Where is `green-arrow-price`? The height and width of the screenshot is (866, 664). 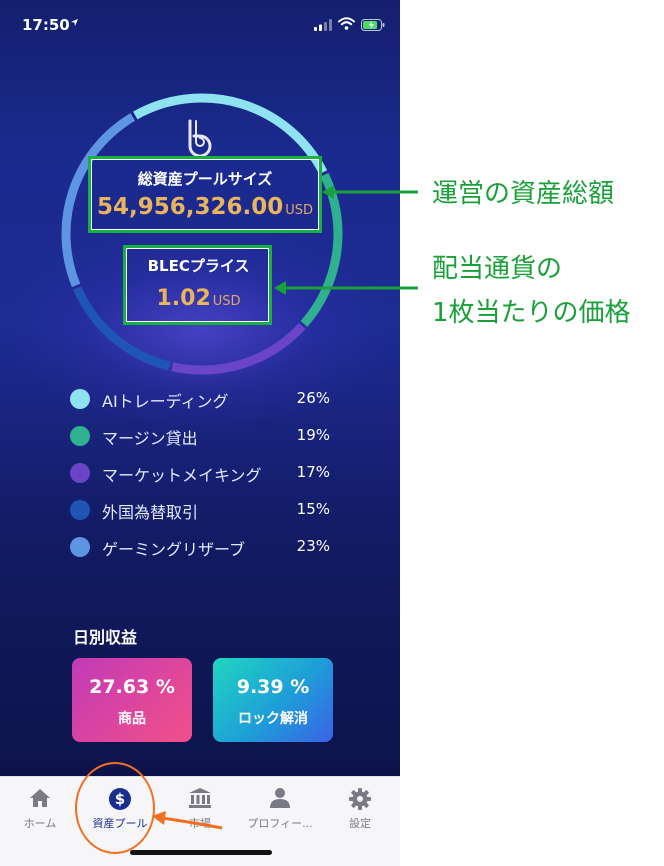
green-arrow-price is located at coordinates (346, 288).